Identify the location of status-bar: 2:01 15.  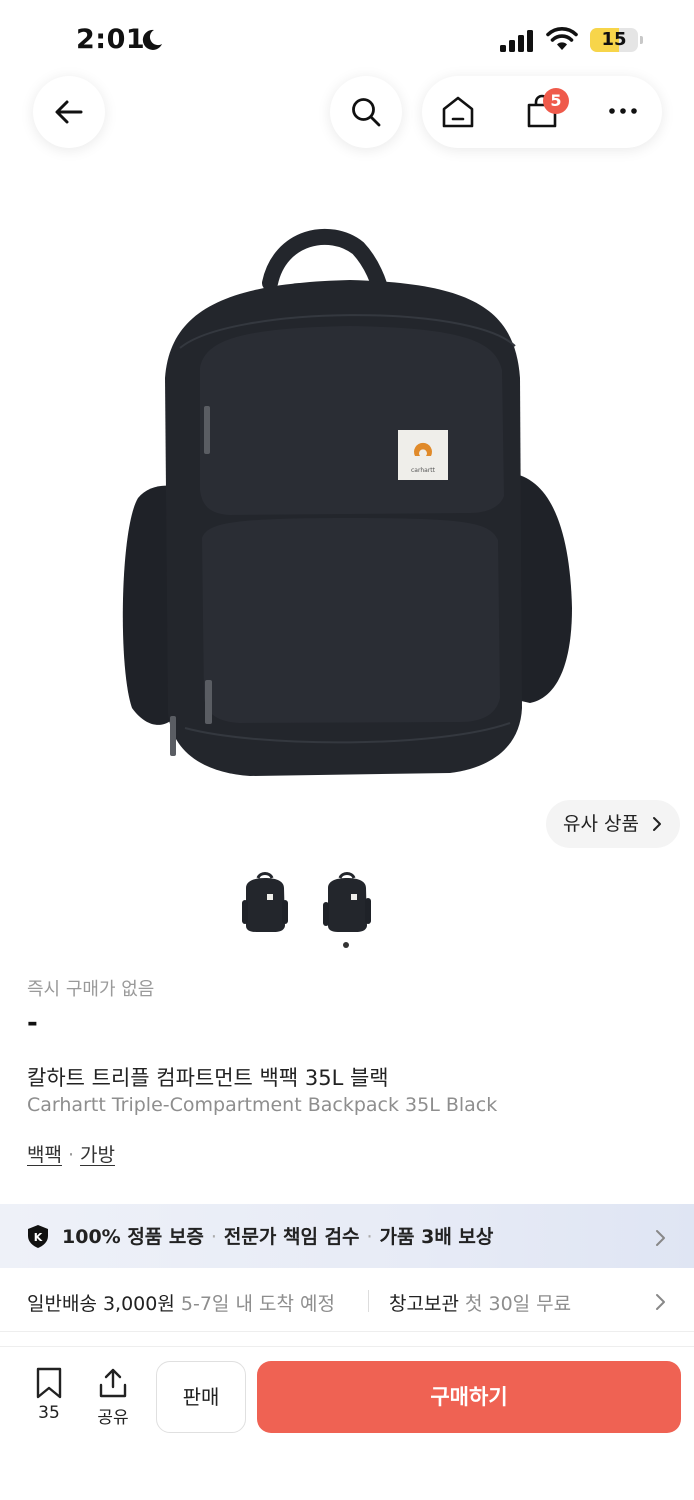
(347, 40).